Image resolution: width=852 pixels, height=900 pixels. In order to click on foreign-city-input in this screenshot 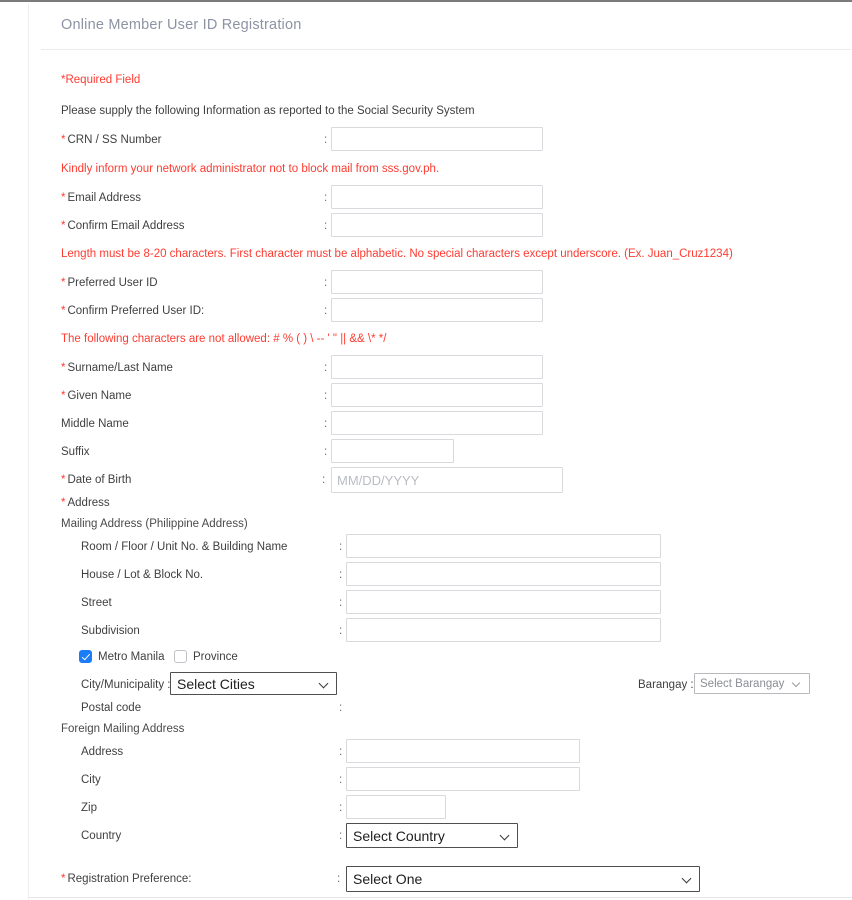, I will do `click(463, 779)`.